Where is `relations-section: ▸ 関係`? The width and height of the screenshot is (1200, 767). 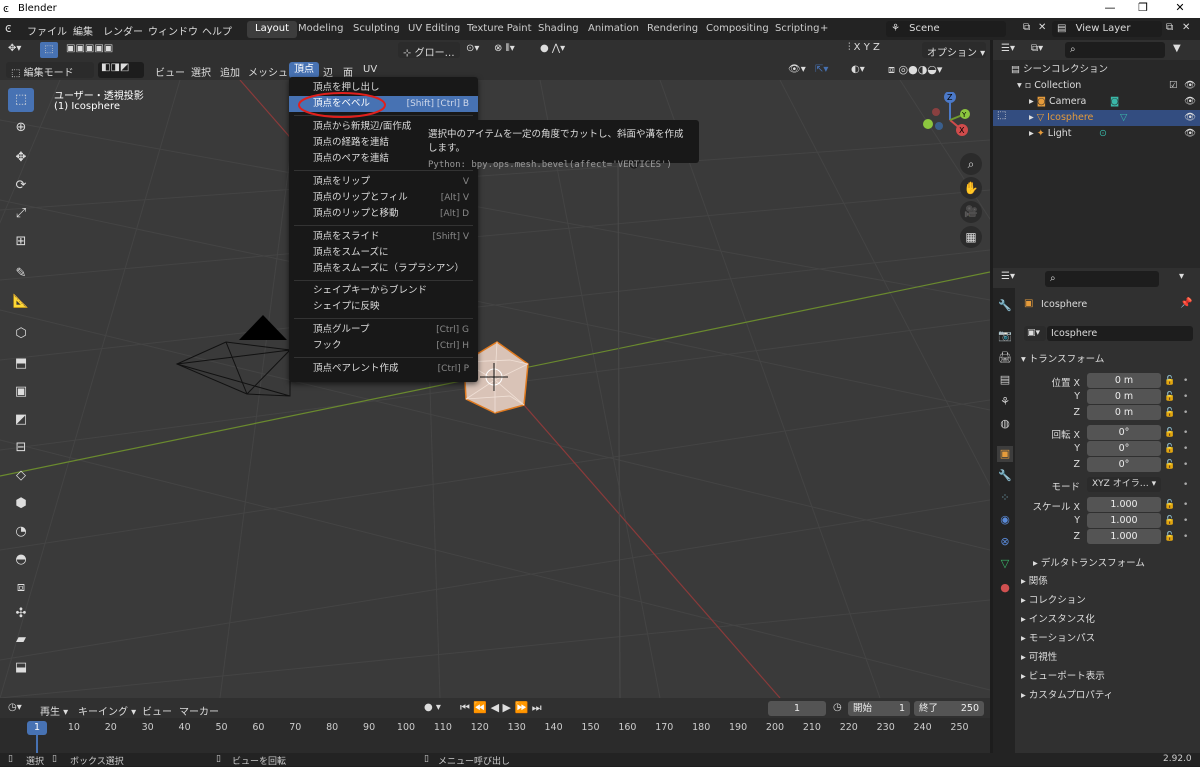
relations-section: ▸ 関係 is located at coordinates (1034, 580).